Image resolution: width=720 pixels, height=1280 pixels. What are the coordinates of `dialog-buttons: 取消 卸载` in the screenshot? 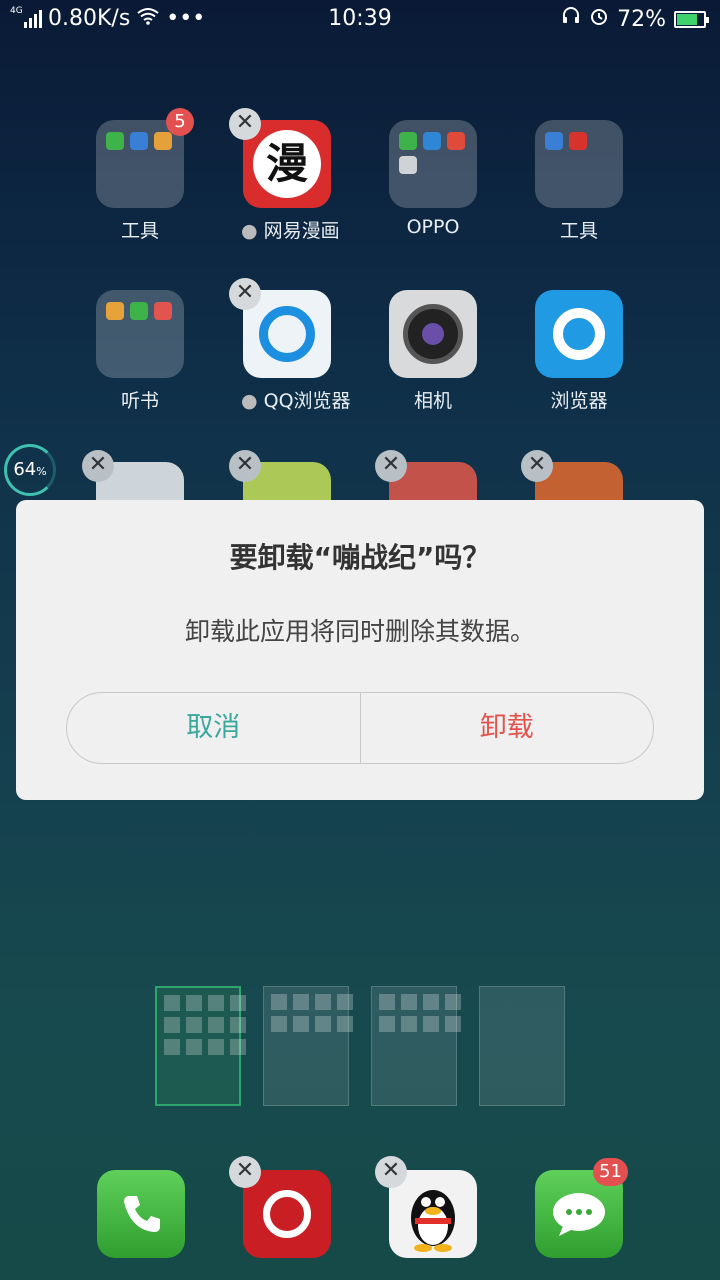 It's located at (360, 728).